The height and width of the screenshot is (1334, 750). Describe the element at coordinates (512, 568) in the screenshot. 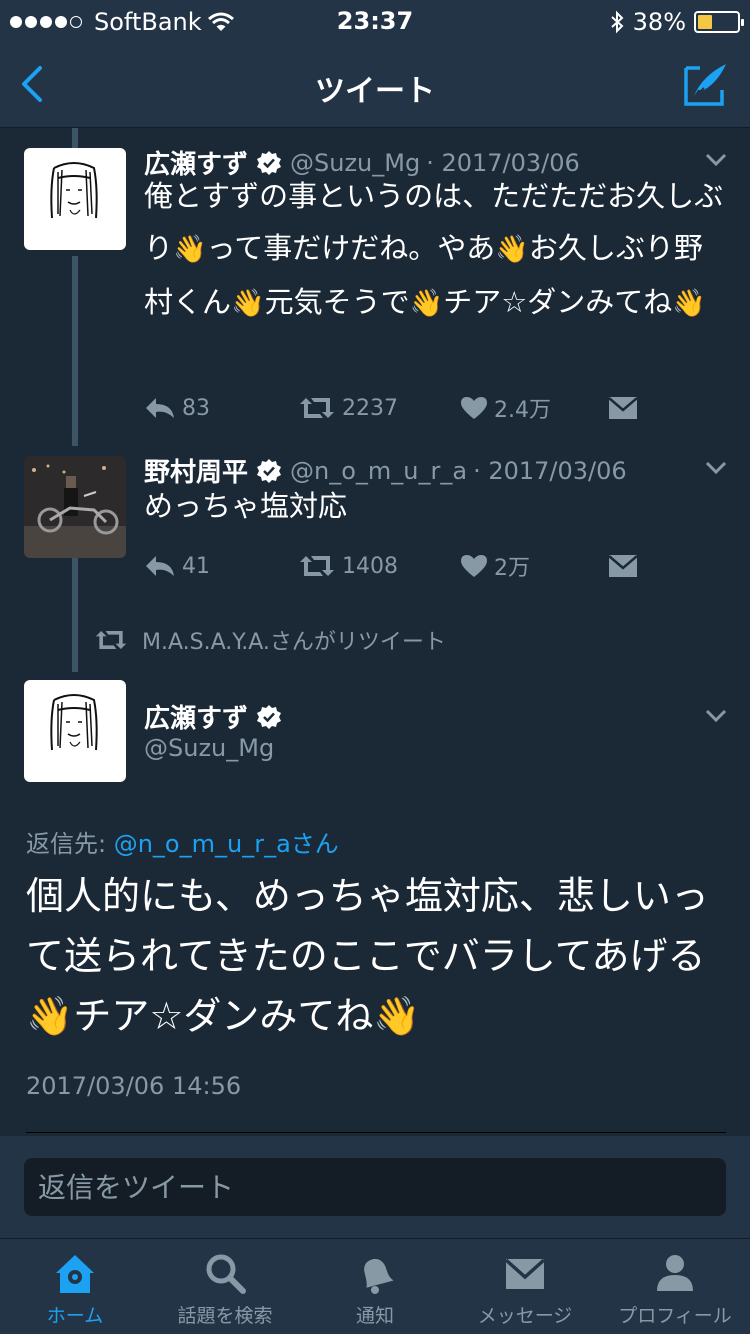

I see `like-count: 2万` at that location.